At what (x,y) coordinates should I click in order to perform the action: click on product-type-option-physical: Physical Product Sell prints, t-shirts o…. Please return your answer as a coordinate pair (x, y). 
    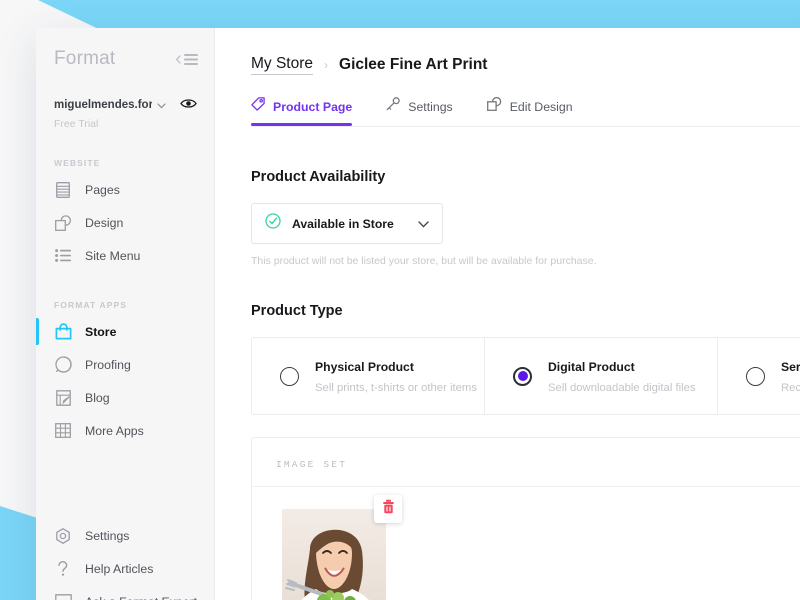
    Looking at the image, I should click on (368, 376).